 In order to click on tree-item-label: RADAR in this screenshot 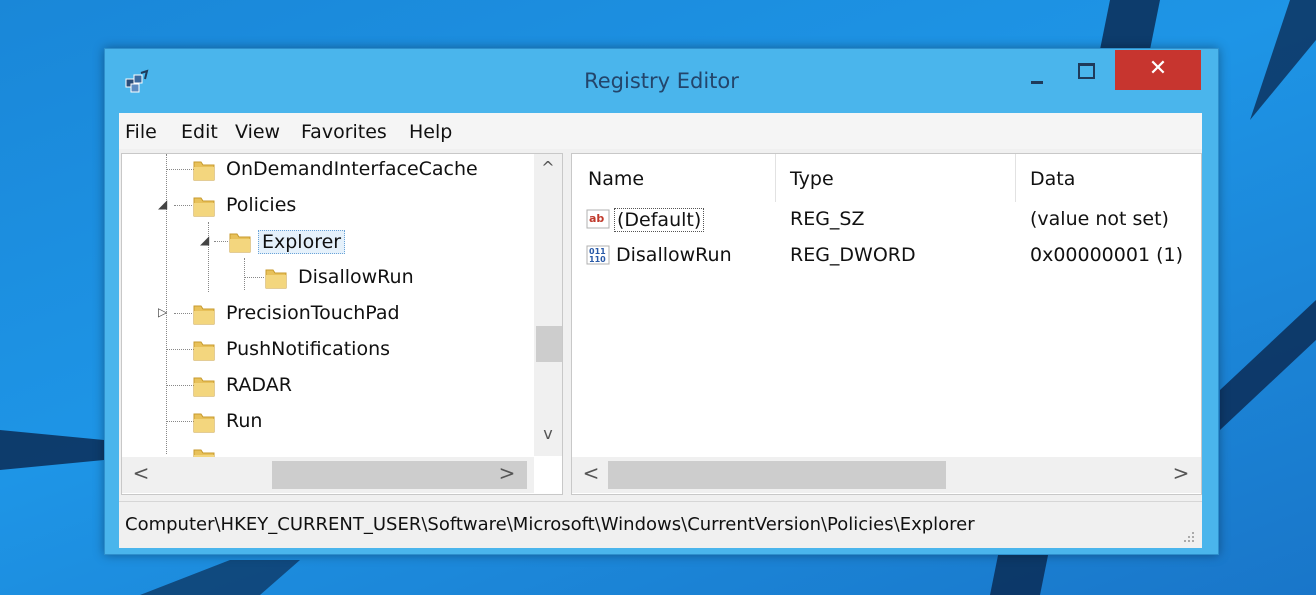, I will do `click(259, 385)`.